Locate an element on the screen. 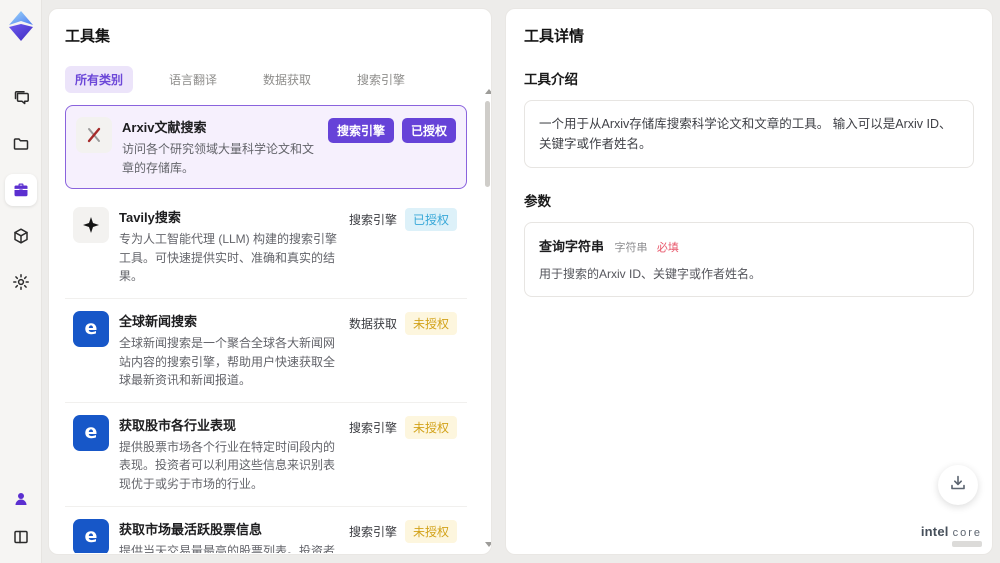 Image resolution: width=1000 pixels, height=563 pixels. param-description: 用于搜索的Arxiv ID、关键字或作者姓名。 is located at coordinates (650, 274).